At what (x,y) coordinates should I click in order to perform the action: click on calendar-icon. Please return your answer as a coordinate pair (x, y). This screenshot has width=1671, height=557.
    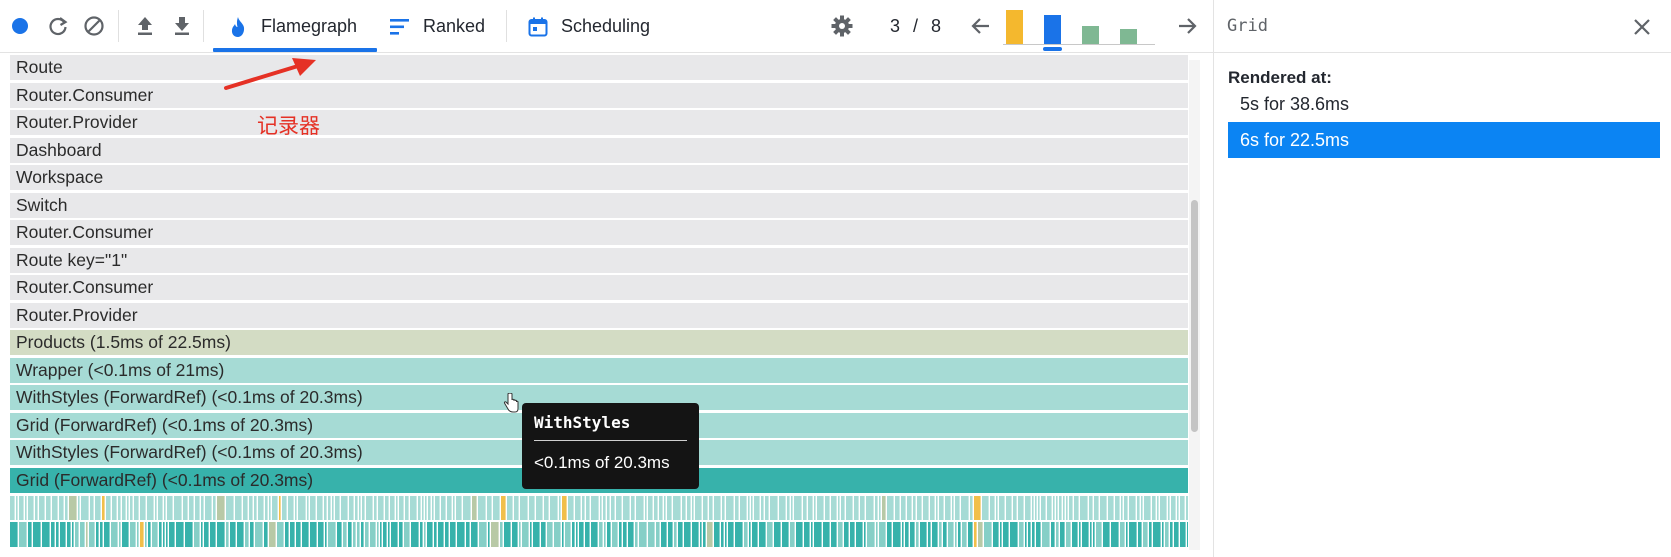
    Looking at the image, I should click on (538, 27).